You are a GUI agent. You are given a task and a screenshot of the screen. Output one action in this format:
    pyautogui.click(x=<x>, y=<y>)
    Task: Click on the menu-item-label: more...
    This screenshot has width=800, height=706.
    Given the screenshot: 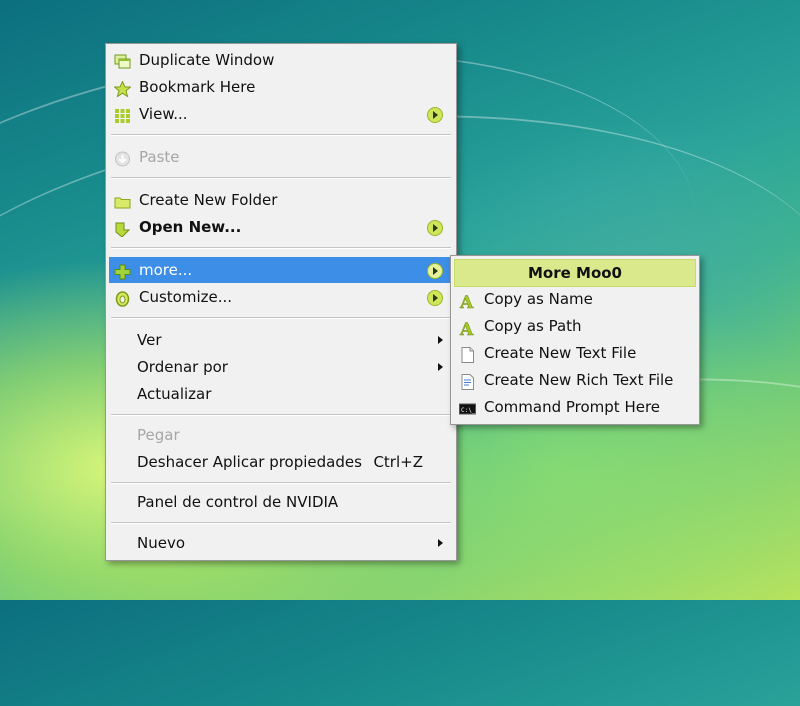 What is the action you would take?
    pyautogui.click(x=166, y=270)
    